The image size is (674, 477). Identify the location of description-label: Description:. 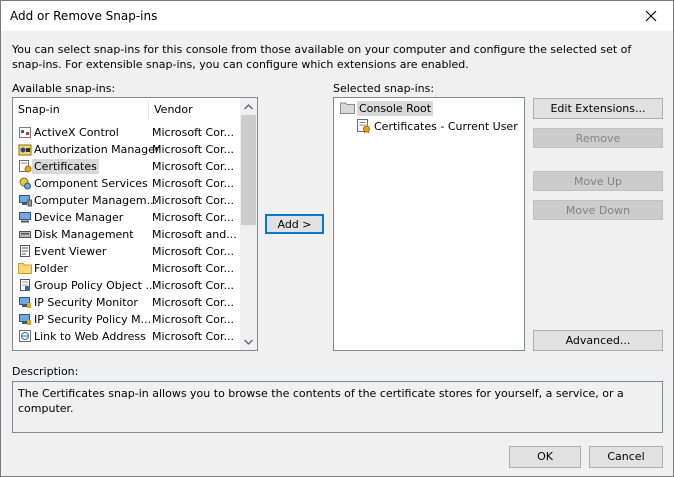
(45, 371).